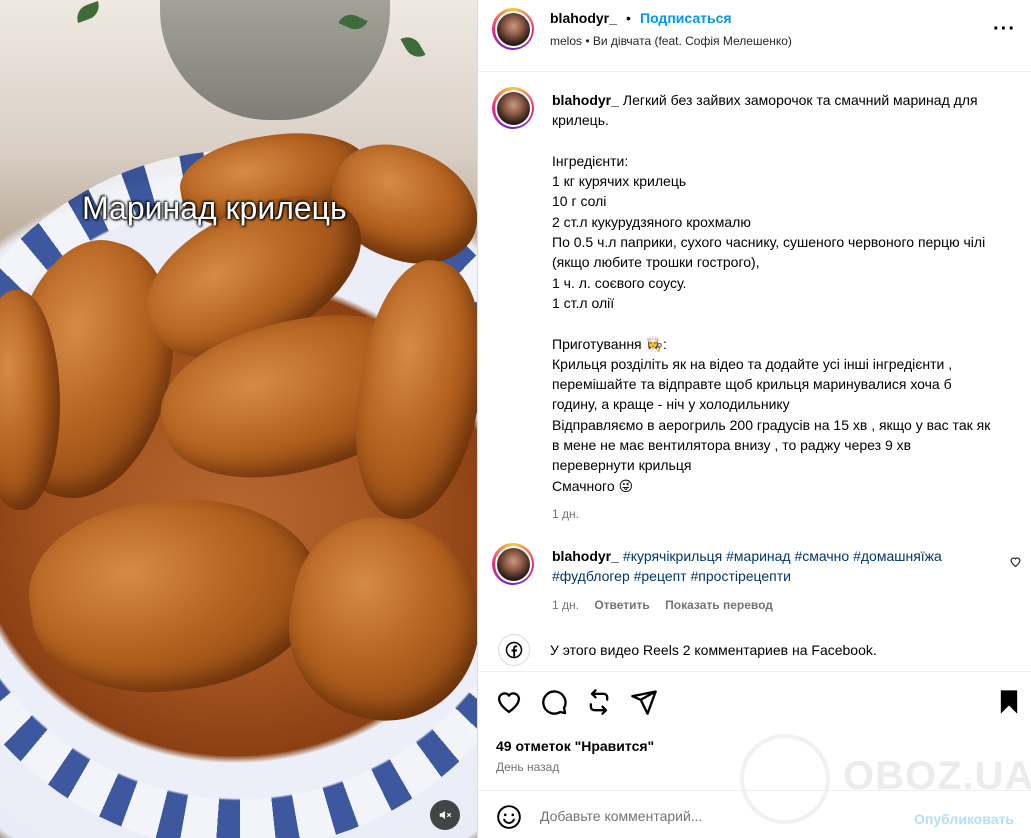 This screenshot has height=838, width=1031. I want to click on likes-count: 49 отметок "Нравится", so click(575, 746).